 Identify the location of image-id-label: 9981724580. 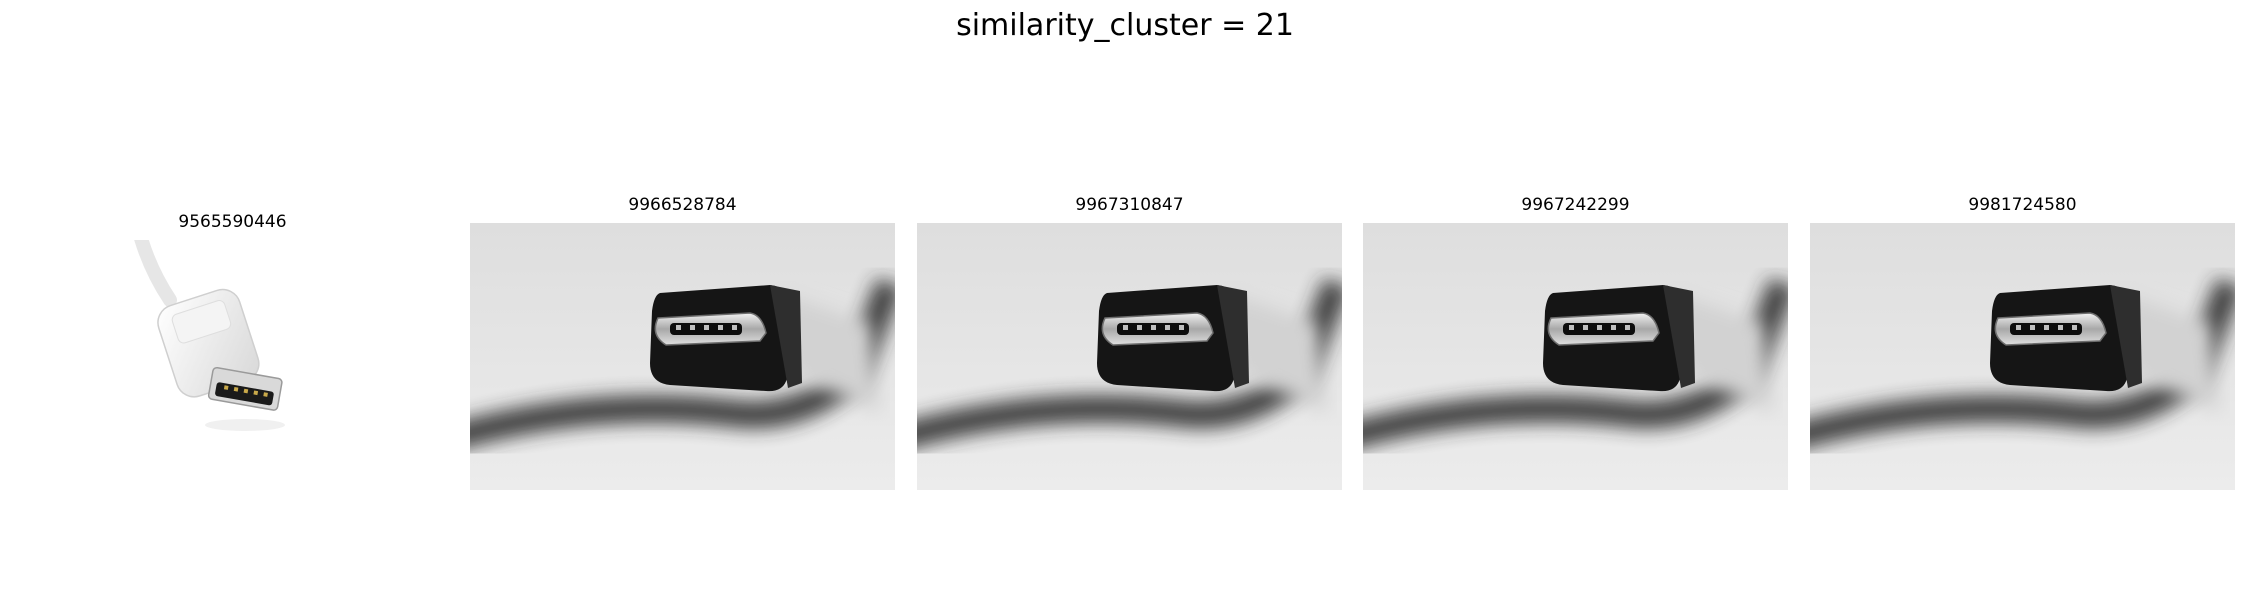
(2022, 205).